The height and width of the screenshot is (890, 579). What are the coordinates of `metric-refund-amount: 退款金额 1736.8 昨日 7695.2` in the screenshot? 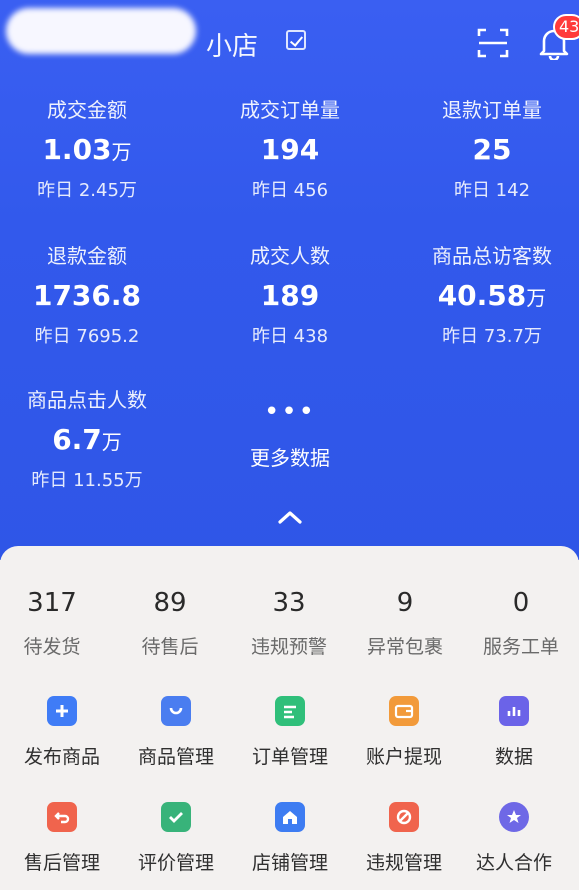 It's located at (91, 294).